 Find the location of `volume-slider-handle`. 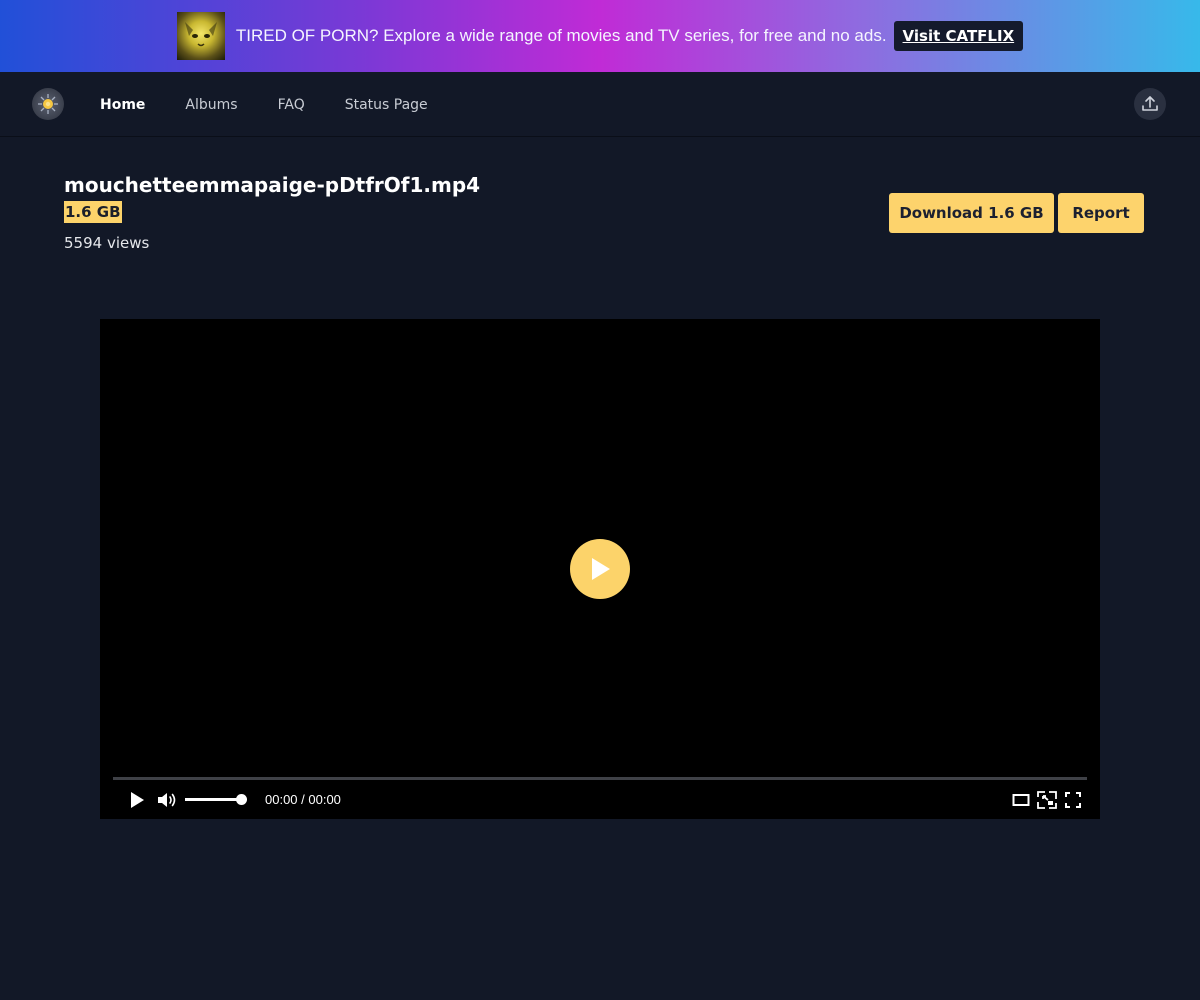

volume-slider-handle is located at coordinates (241, 799).